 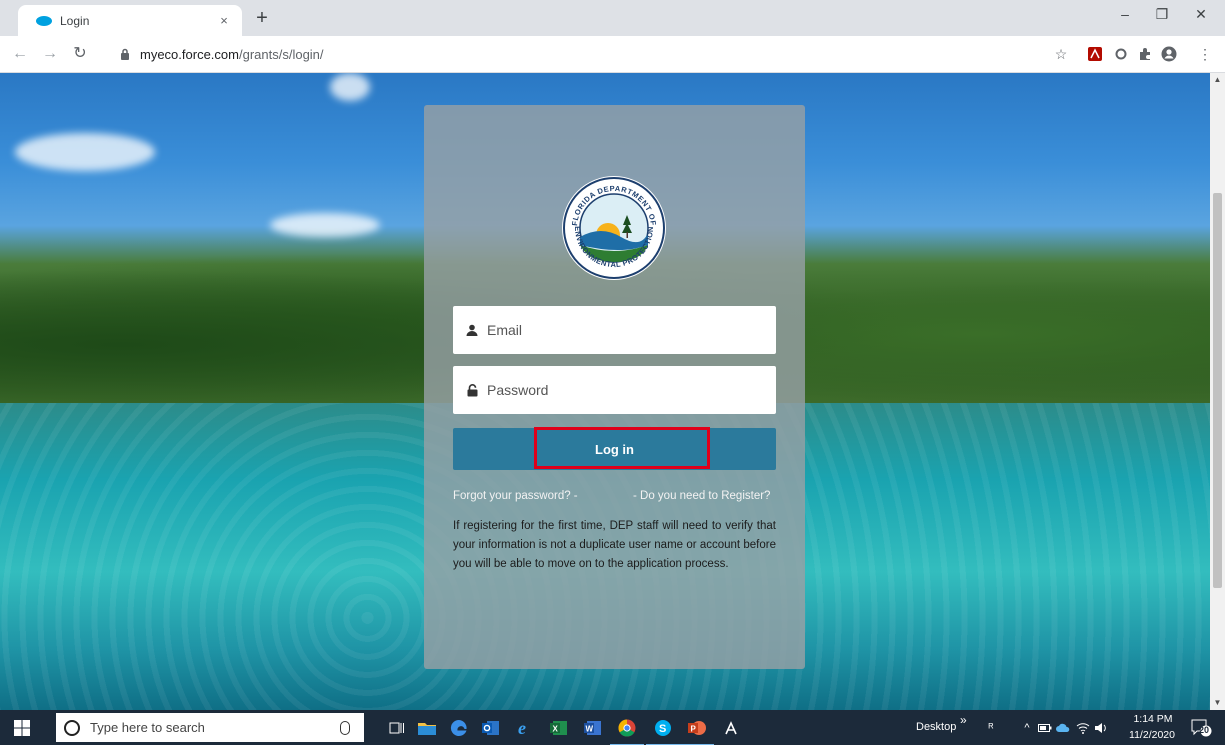 What do you see at coordinates (1083, 728) in the screenshot?
I see `wifi-icon` at bounding box center [1083, 728].